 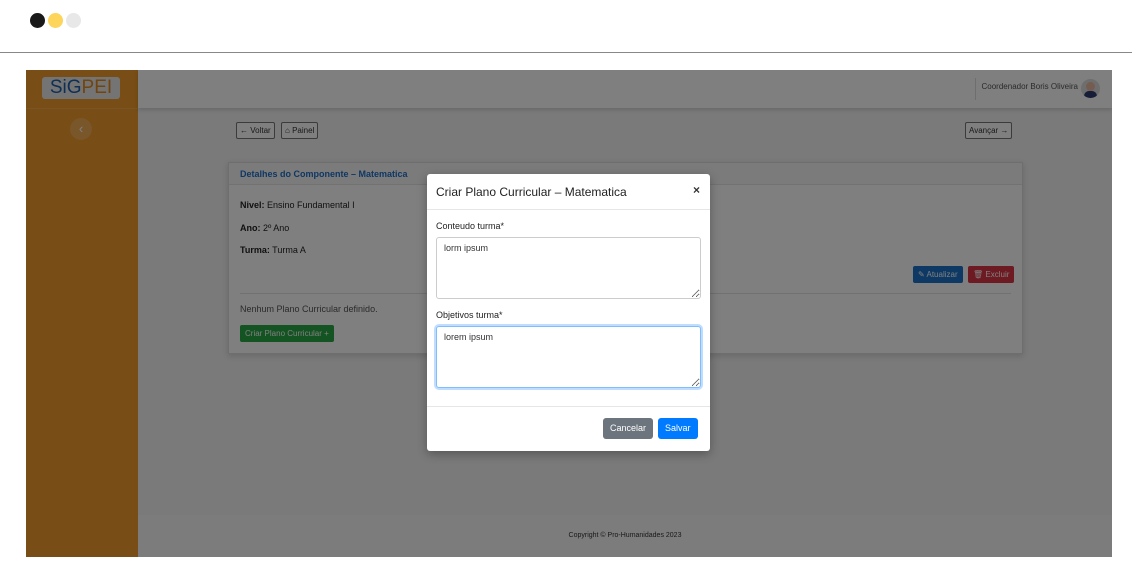 What do you see at coordinates (73, 20) in the screenshot?
I see `window-dot-maximize` at bounding box center [73, 20].